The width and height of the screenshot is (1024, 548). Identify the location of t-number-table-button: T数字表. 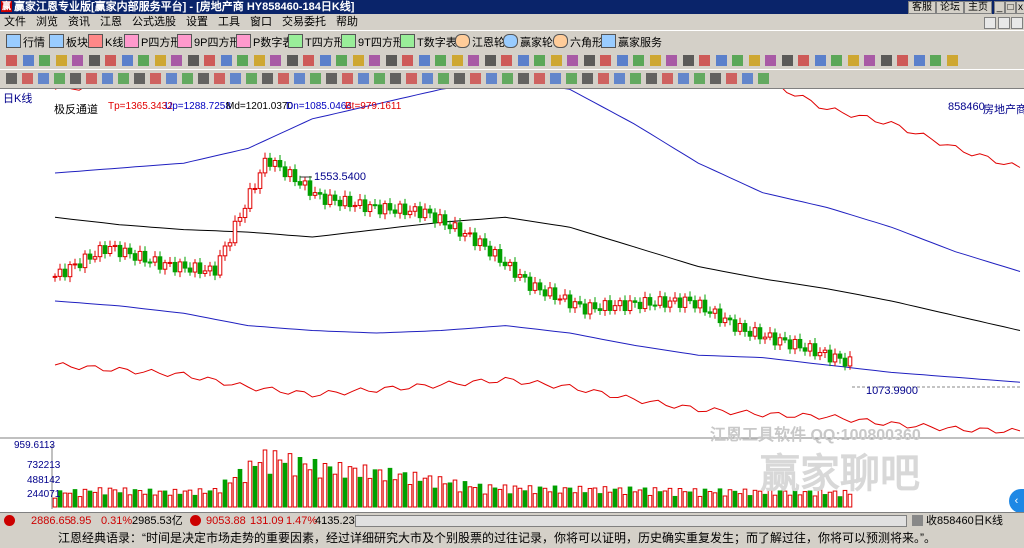
(428, 42).